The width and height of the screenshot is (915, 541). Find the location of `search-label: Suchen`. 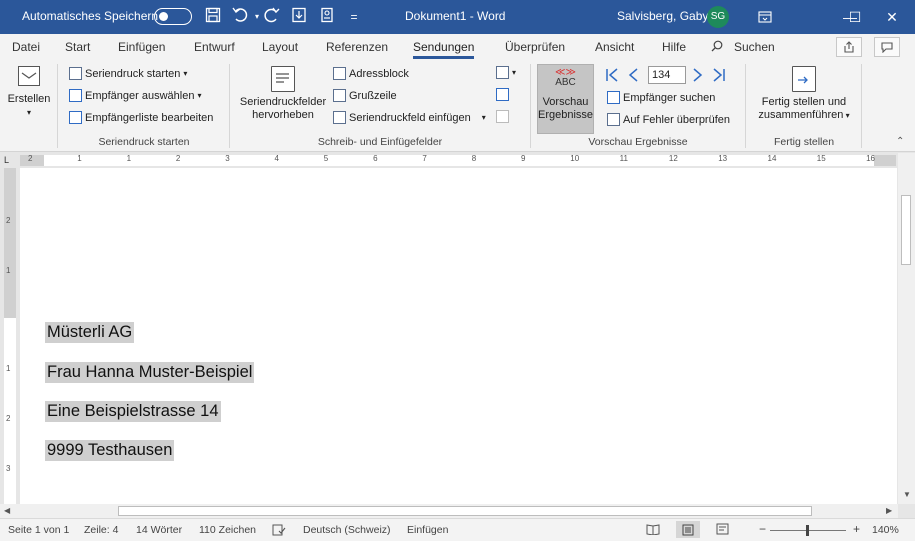

search-label: Suchen is located at coordinates (754, 47).